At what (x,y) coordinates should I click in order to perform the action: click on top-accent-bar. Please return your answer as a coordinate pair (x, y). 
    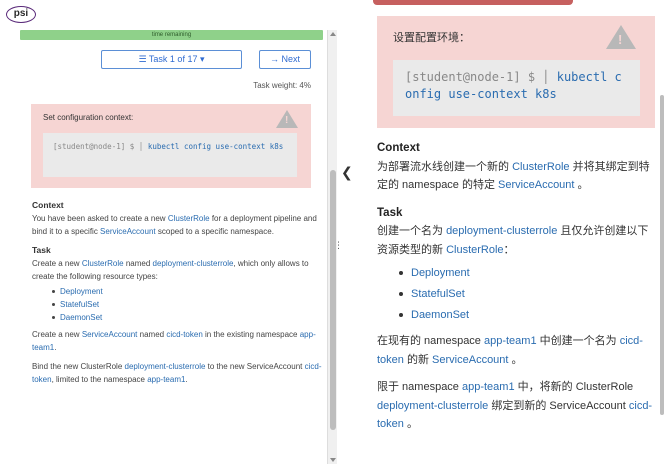
    Looking at the image, I should click on (473, 2).